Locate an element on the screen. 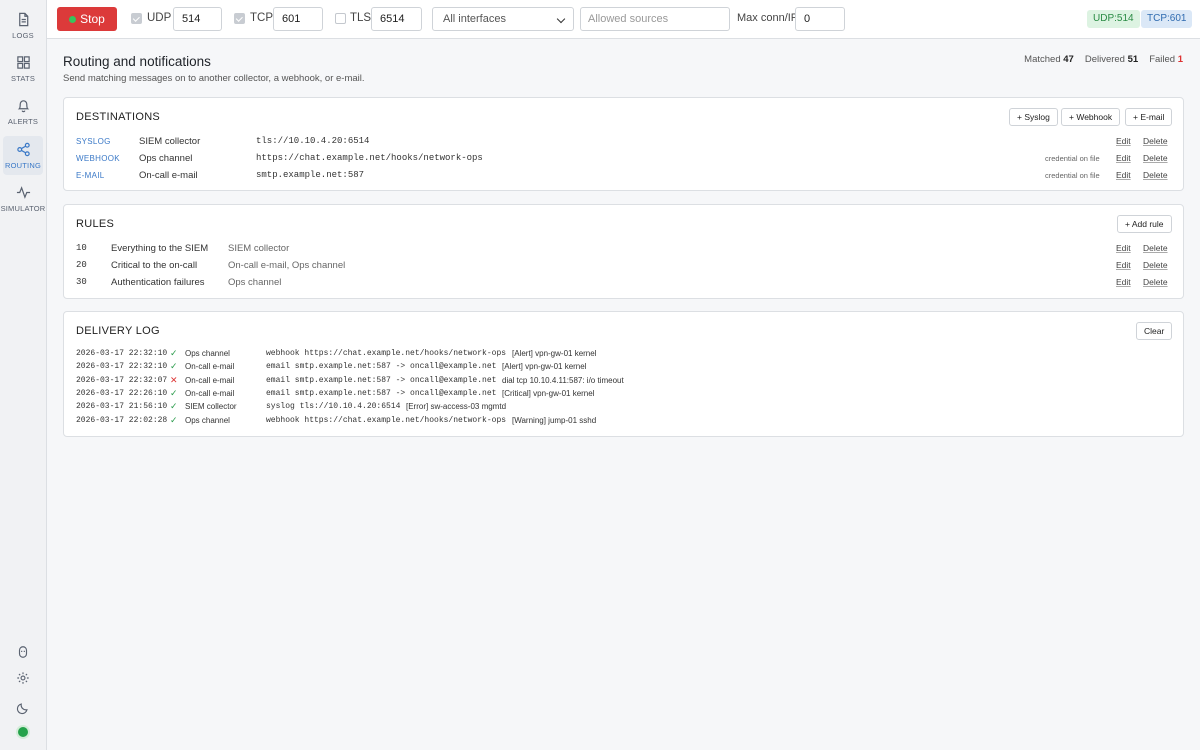 This screenshot has width=1200, height=750. chevron-down-icon is located at coordinates (561, 19).